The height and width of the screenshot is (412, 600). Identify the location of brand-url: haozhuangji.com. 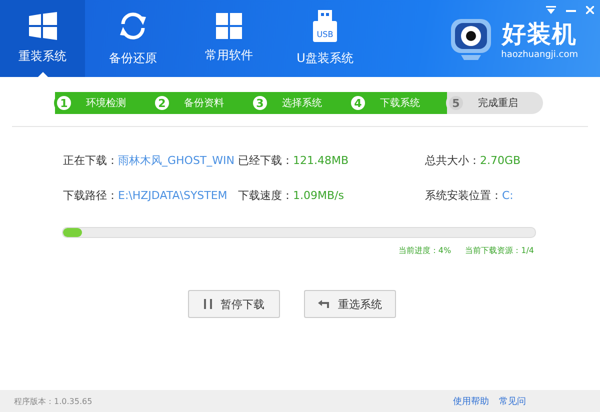
(539, 55).